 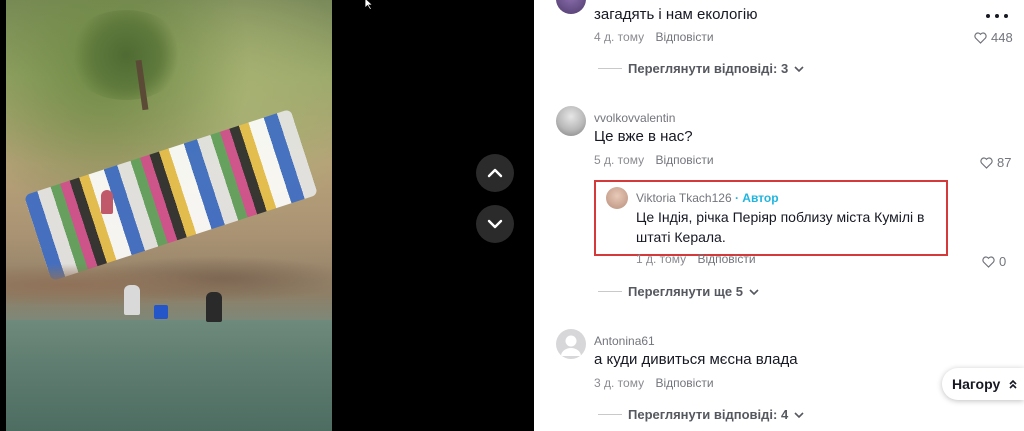 I want to click on view-more-label: Переглянути ще 5, so click(x=685, y=291).